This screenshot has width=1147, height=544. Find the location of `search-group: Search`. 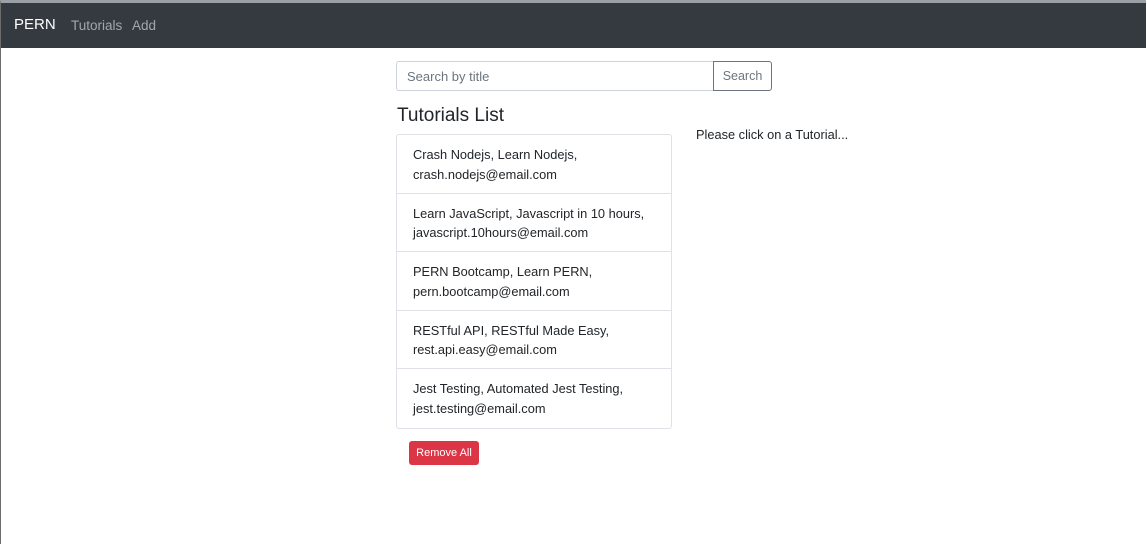

search-group: Search is located at coordinates (584, 76).